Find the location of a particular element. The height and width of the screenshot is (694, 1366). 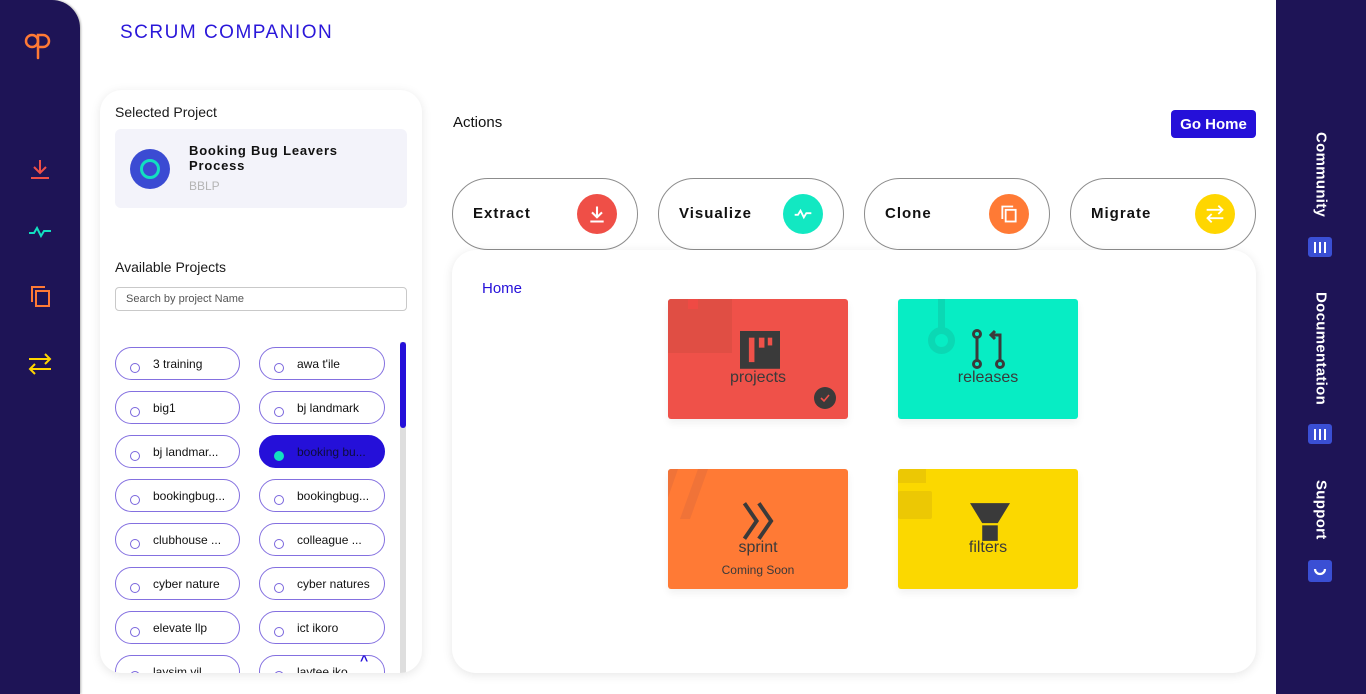

project-chip: elevate llp is located at coordinates (177, 627).